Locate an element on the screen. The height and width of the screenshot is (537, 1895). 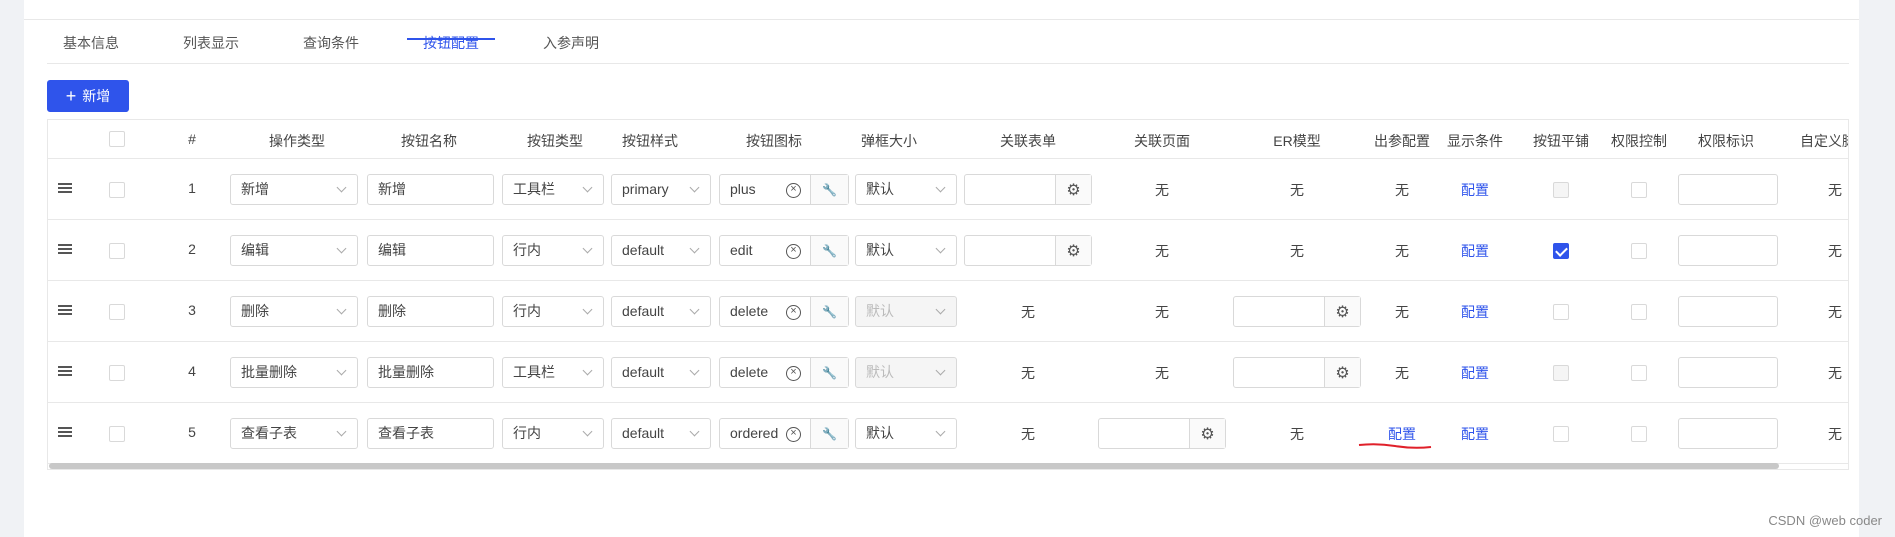
er-model-text: 无 is located at coordinates (1297, 434).